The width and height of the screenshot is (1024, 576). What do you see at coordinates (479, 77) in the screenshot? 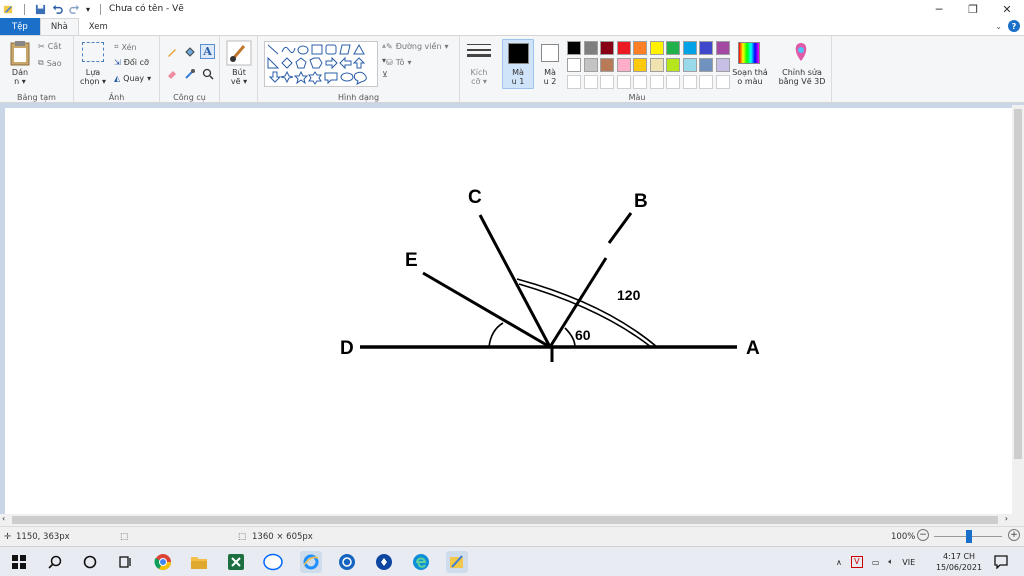
I see `size-button: Kích cỡ ▾` at bounding box center [479, 77].